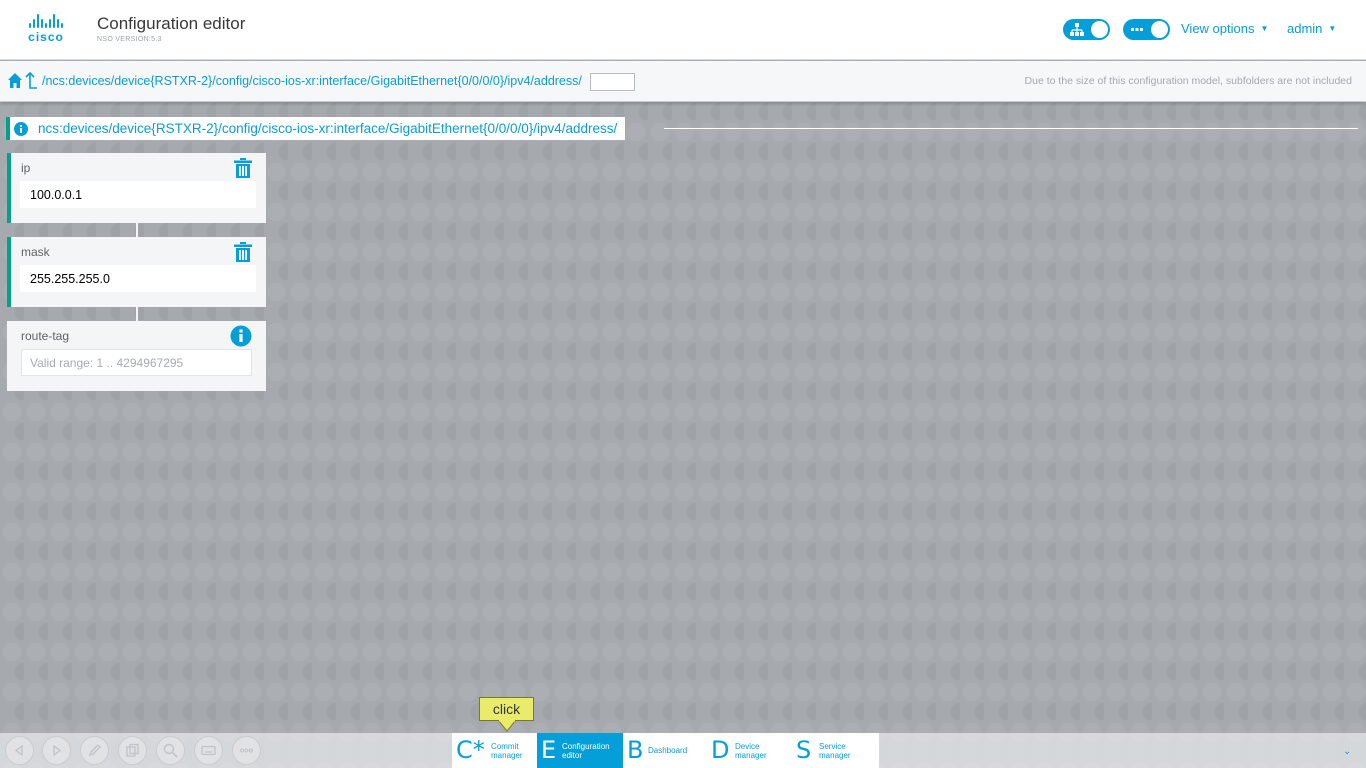 The image size is (1366, 768). I want to click on forward-icon, so click(57, 750).